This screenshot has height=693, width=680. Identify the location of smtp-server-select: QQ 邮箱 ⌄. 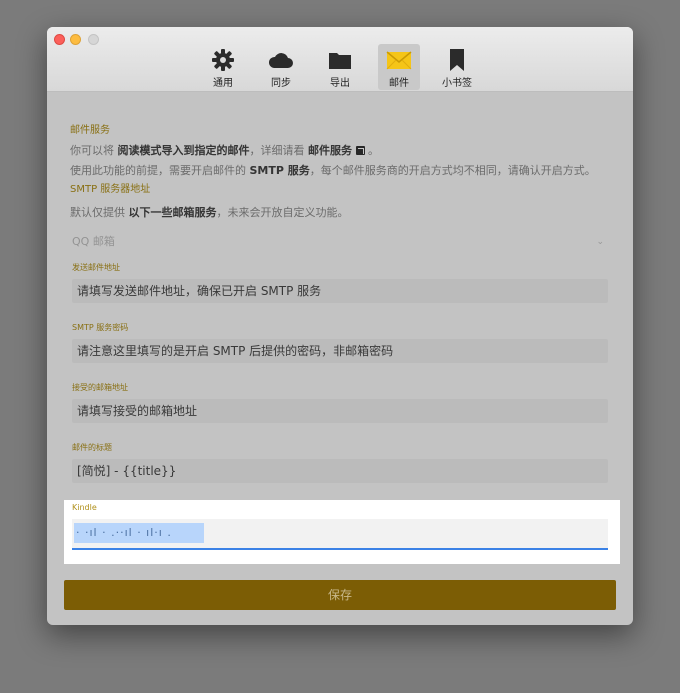
(340, 242).